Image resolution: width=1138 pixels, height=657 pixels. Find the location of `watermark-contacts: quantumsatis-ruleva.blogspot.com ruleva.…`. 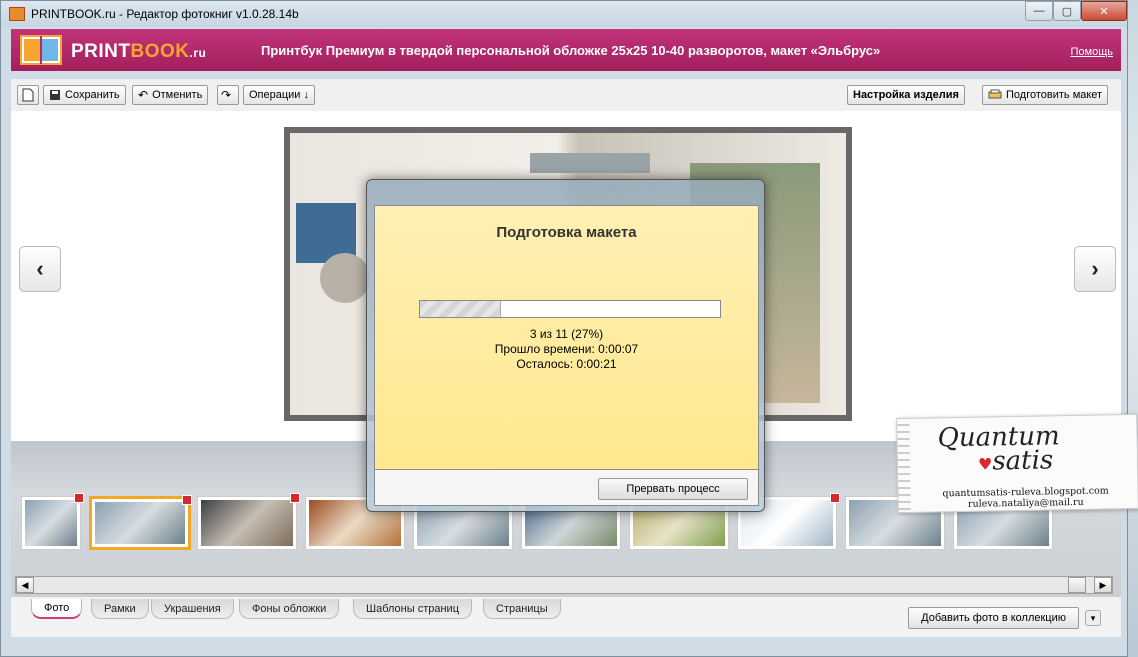

watermark-contacts: quantumsatis-ruleva.blogspot.com ruleva.… is located at coordinates (1025, 497).